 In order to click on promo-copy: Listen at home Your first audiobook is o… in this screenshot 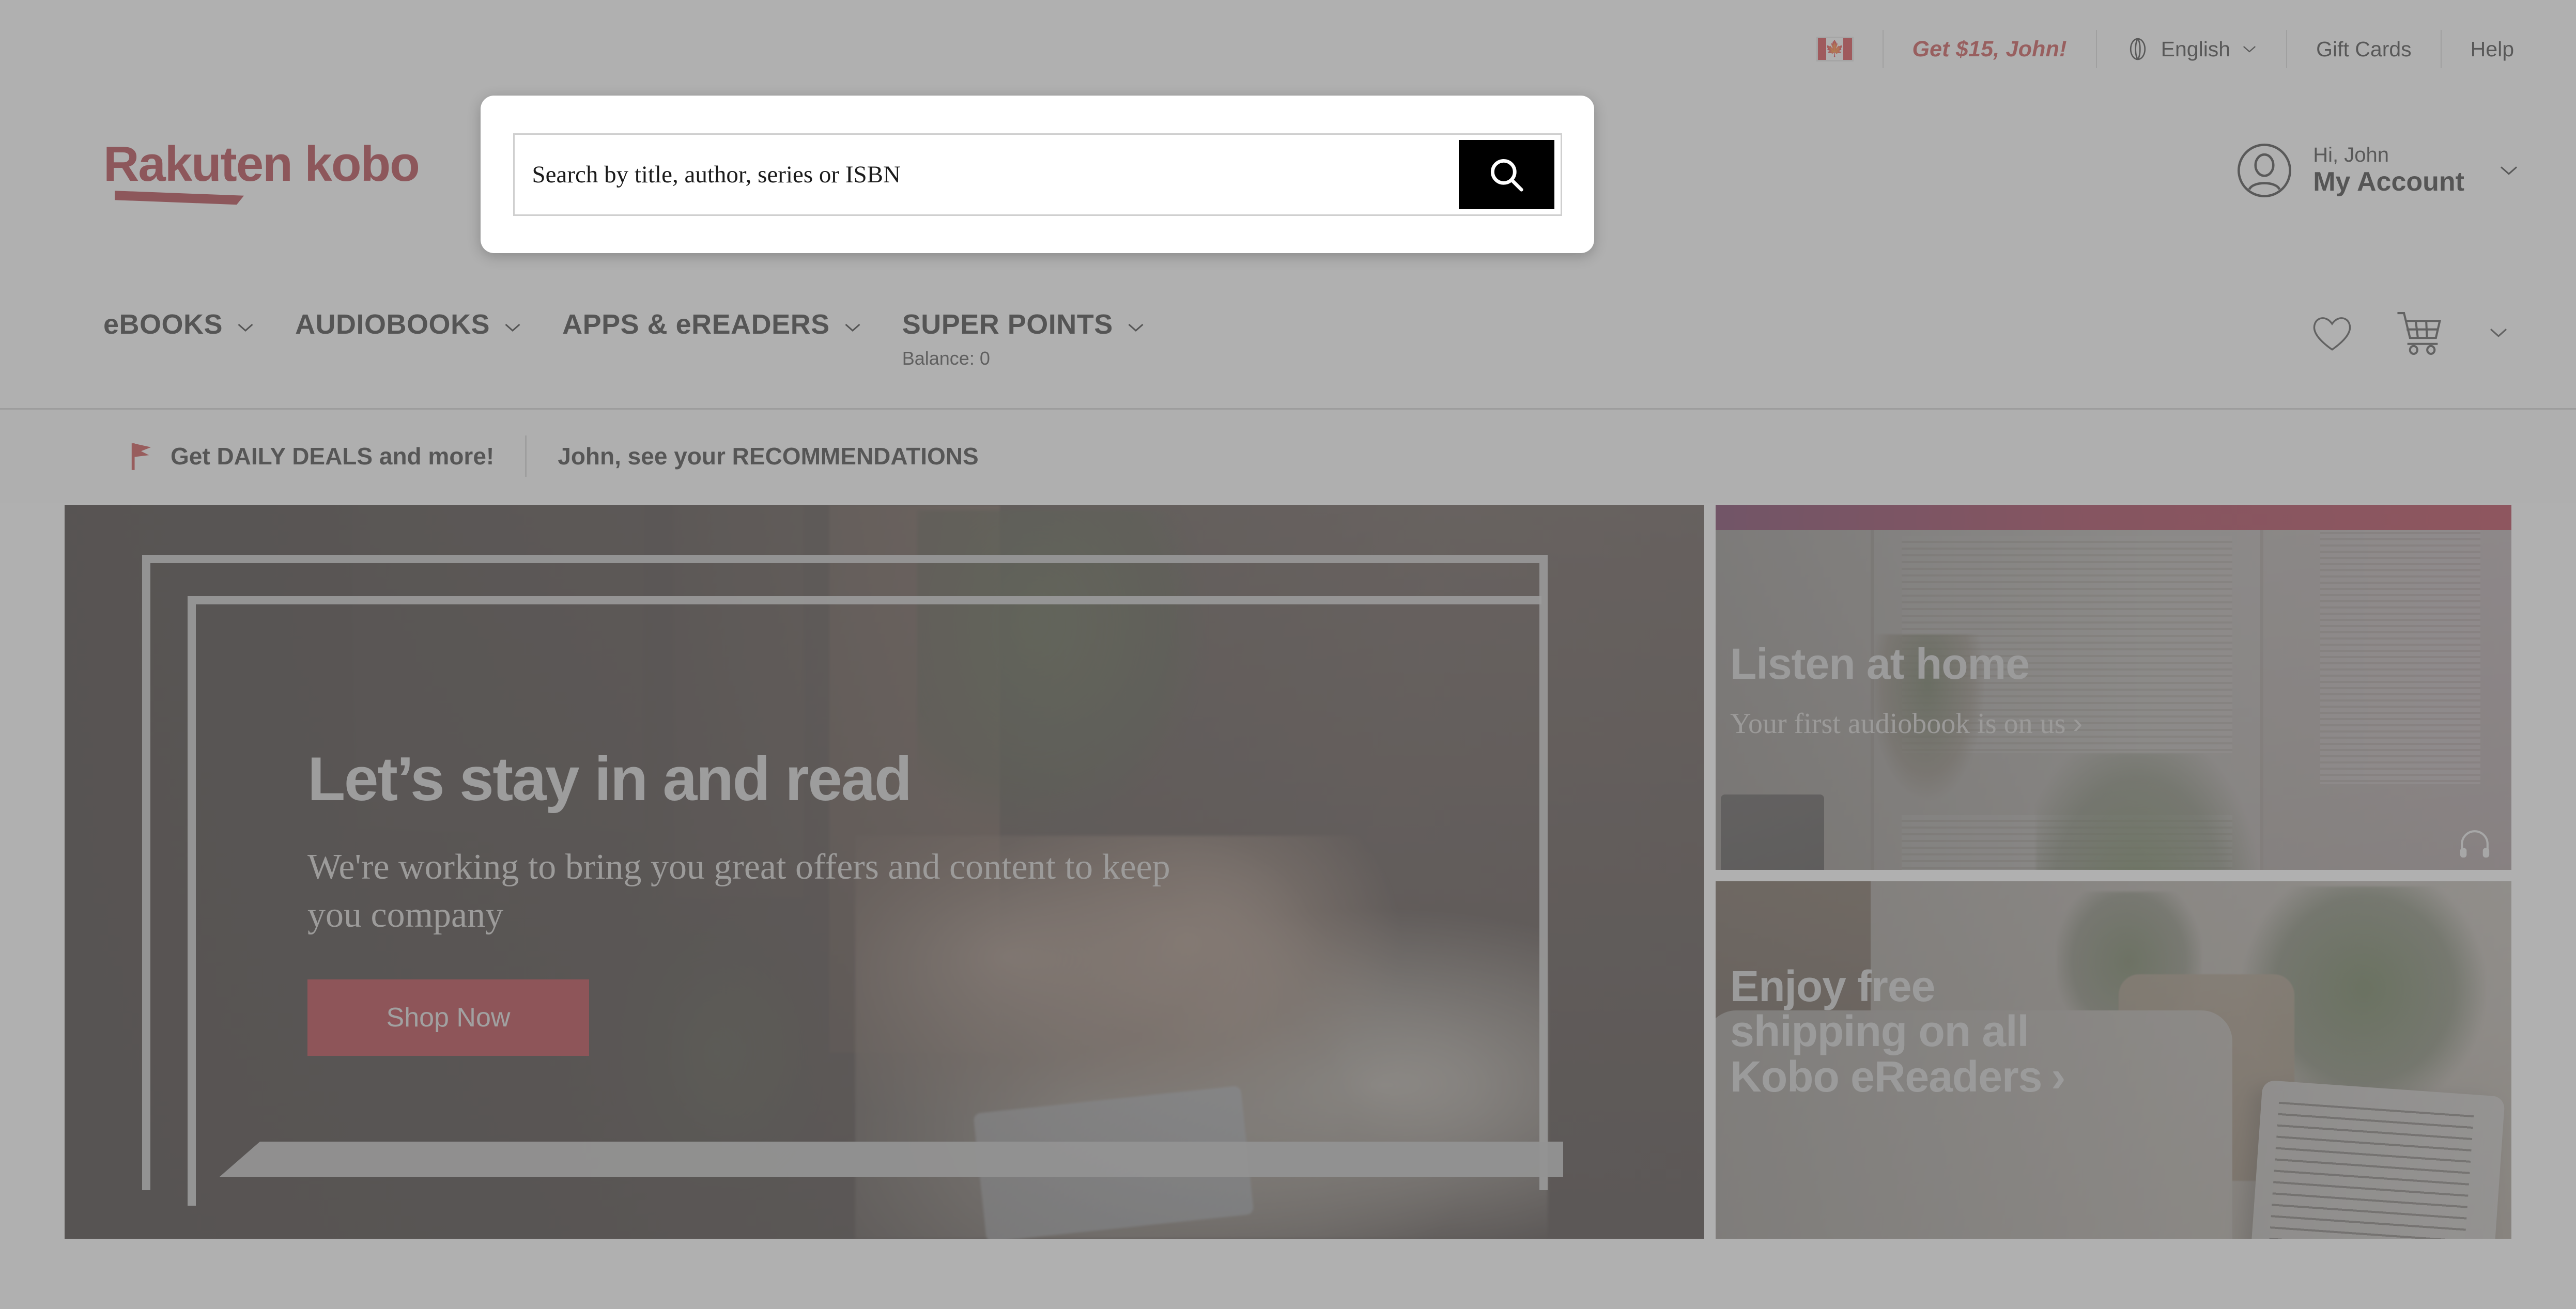, I will do `click(1906, 690)`.